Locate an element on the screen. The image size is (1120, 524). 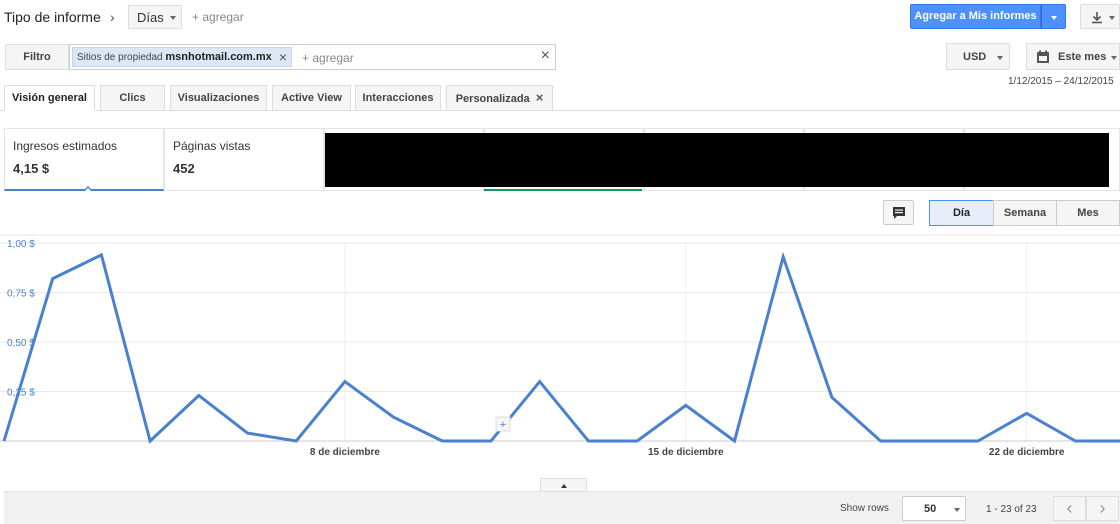
tab-label: Visión general is located at coordinates (49, 98).